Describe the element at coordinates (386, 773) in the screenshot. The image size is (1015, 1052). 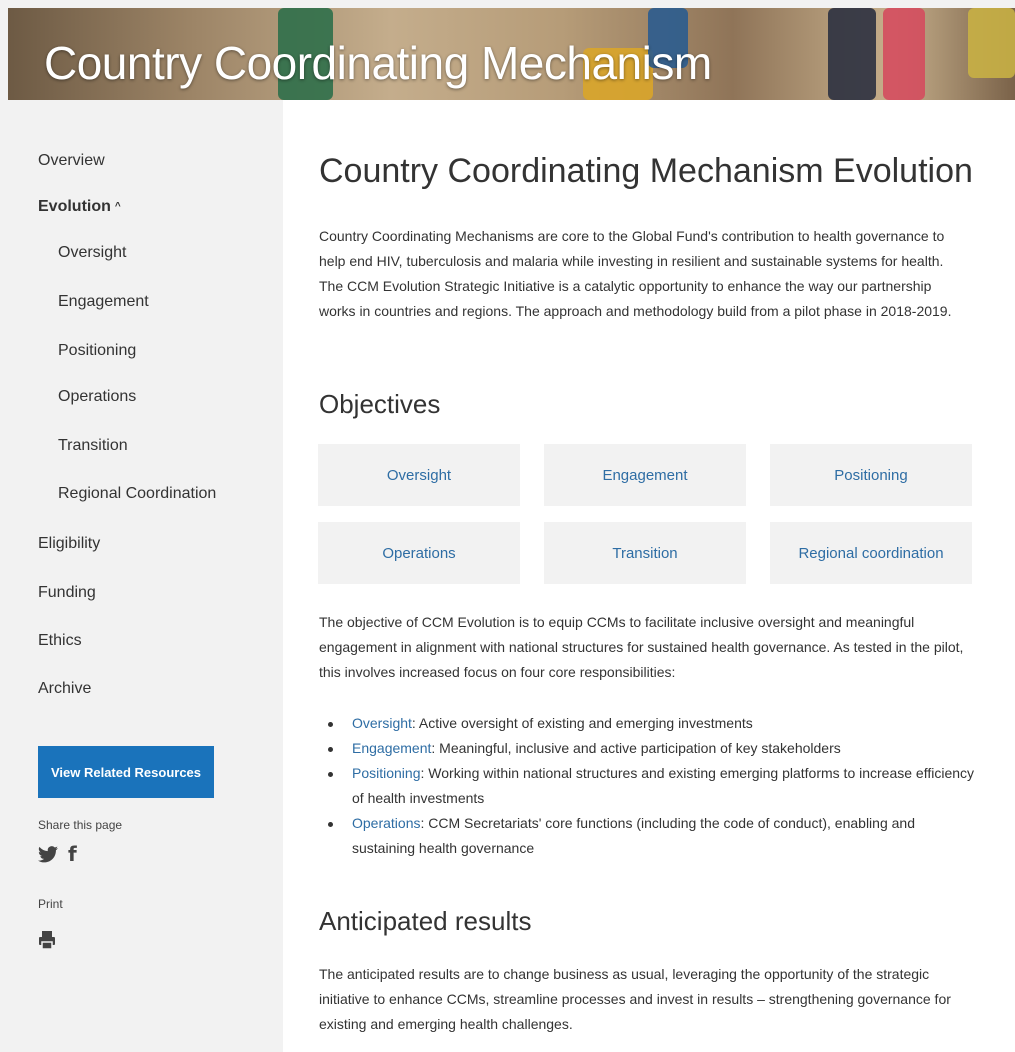
I see `positioning-link: Positioning` at that location.